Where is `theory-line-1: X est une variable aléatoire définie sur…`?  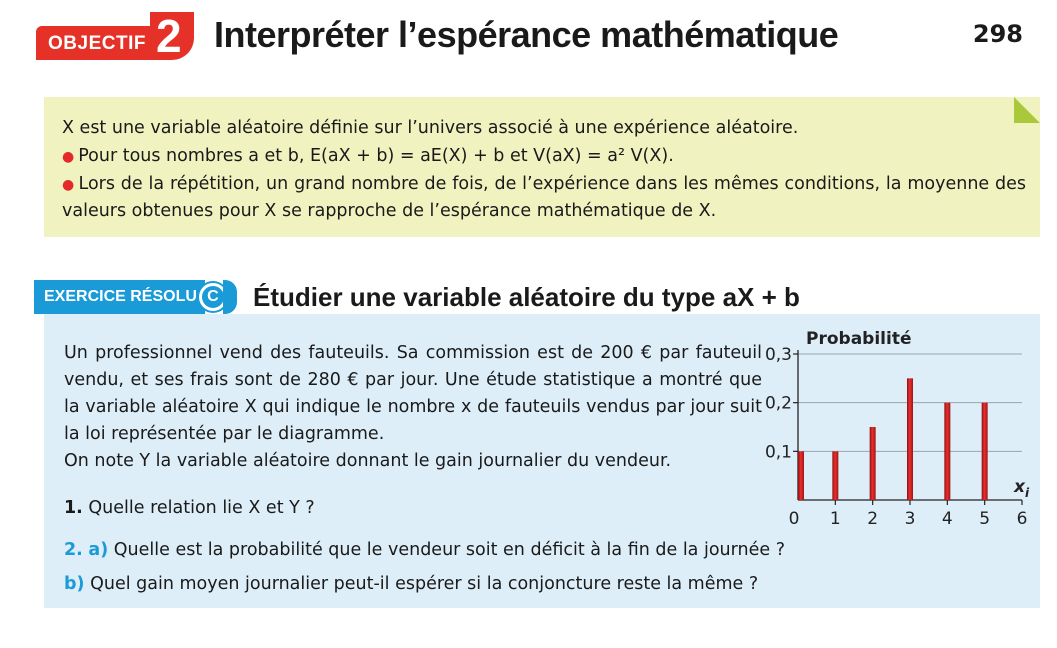 theory-line-1: X est une variable aléatoire définie sur… is located at coordinates (430, 128).